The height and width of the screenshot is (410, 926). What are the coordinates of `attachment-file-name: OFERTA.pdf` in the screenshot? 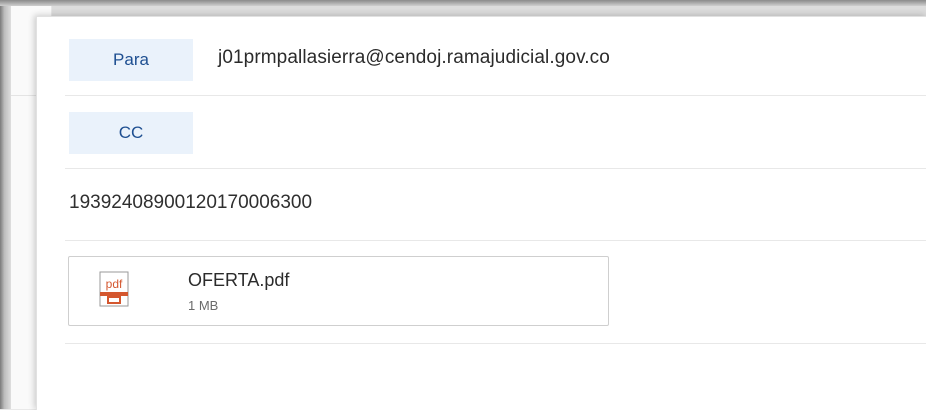 It's located at (239, 280).